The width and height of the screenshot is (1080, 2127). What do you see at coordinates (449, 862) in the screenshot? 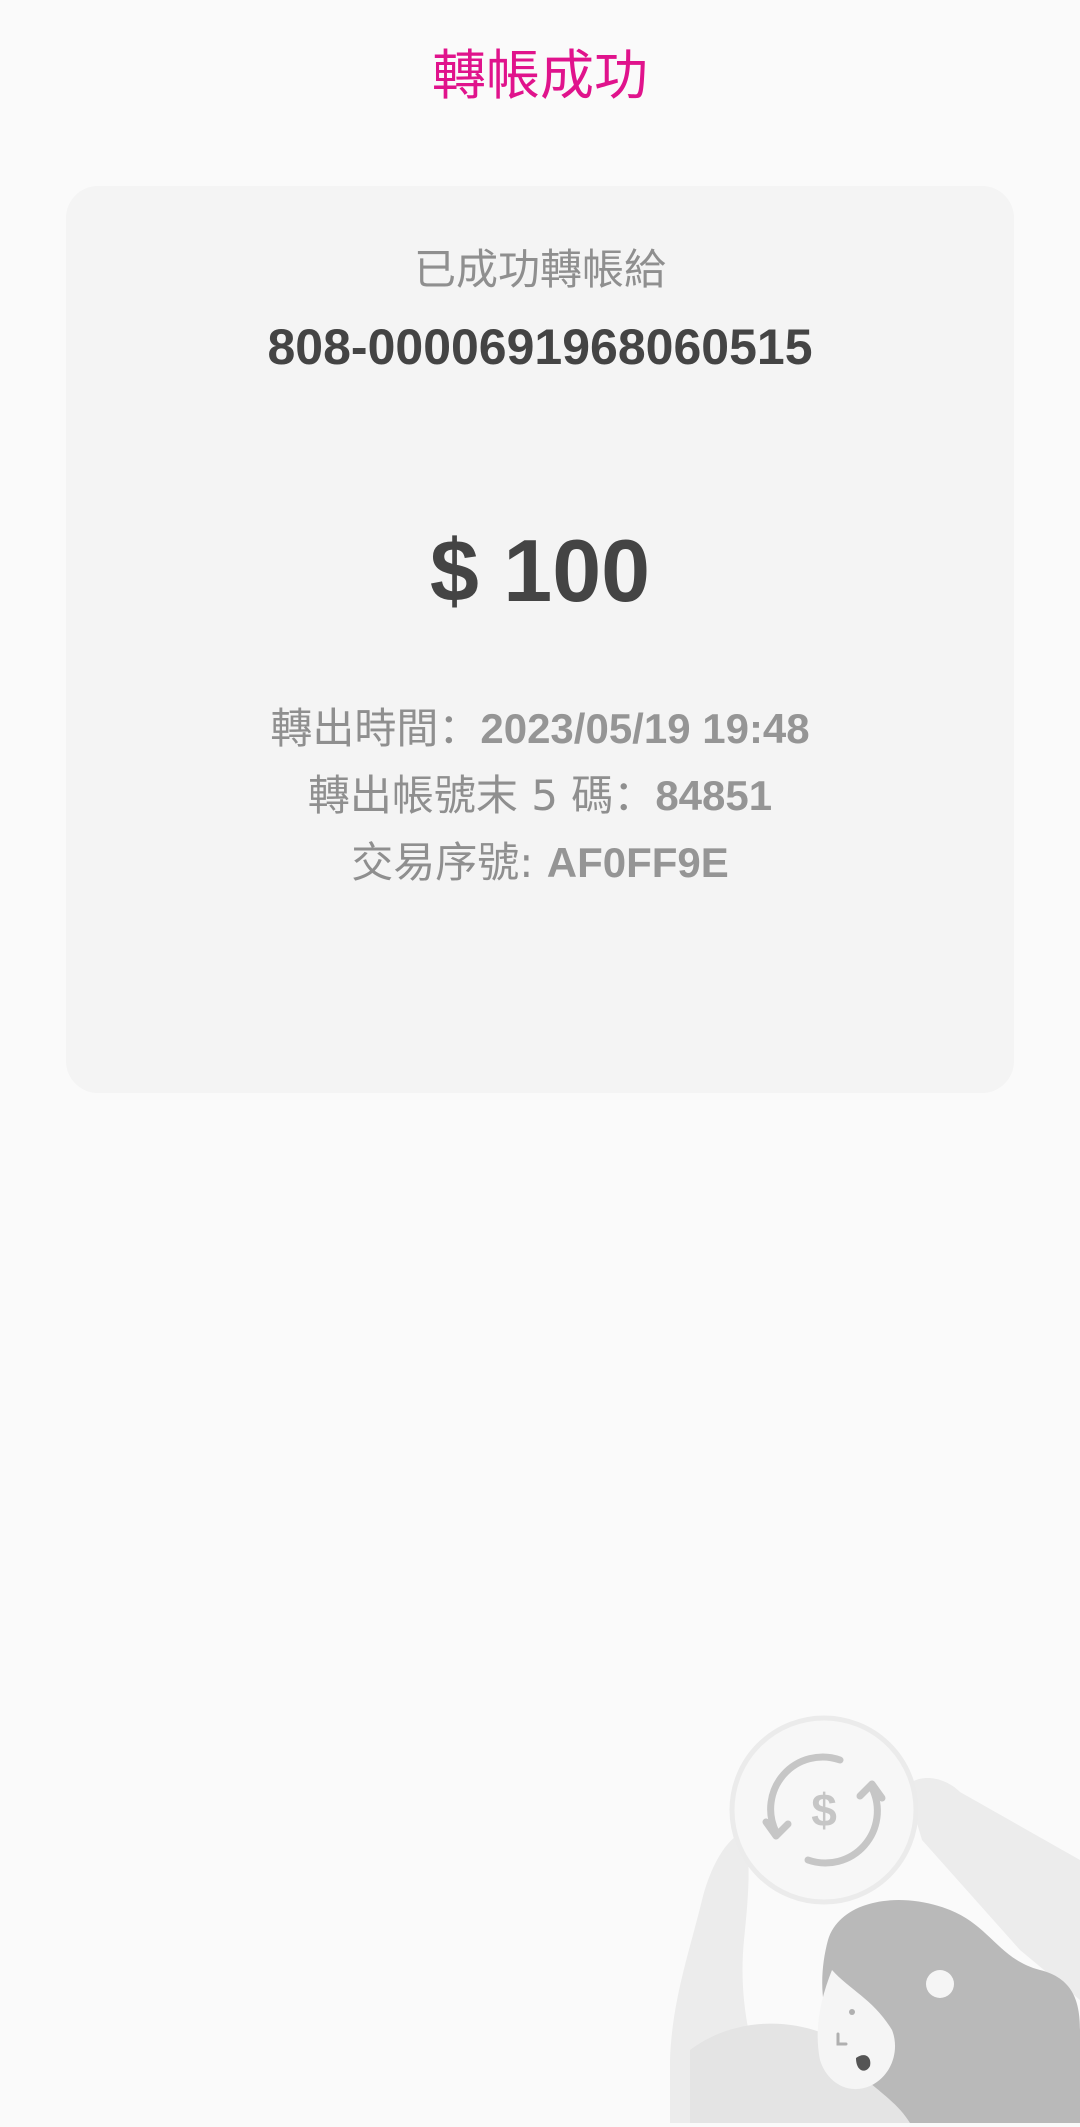
I see `transaction-id-label: 交易序號:` at bounding box center [449, 862].